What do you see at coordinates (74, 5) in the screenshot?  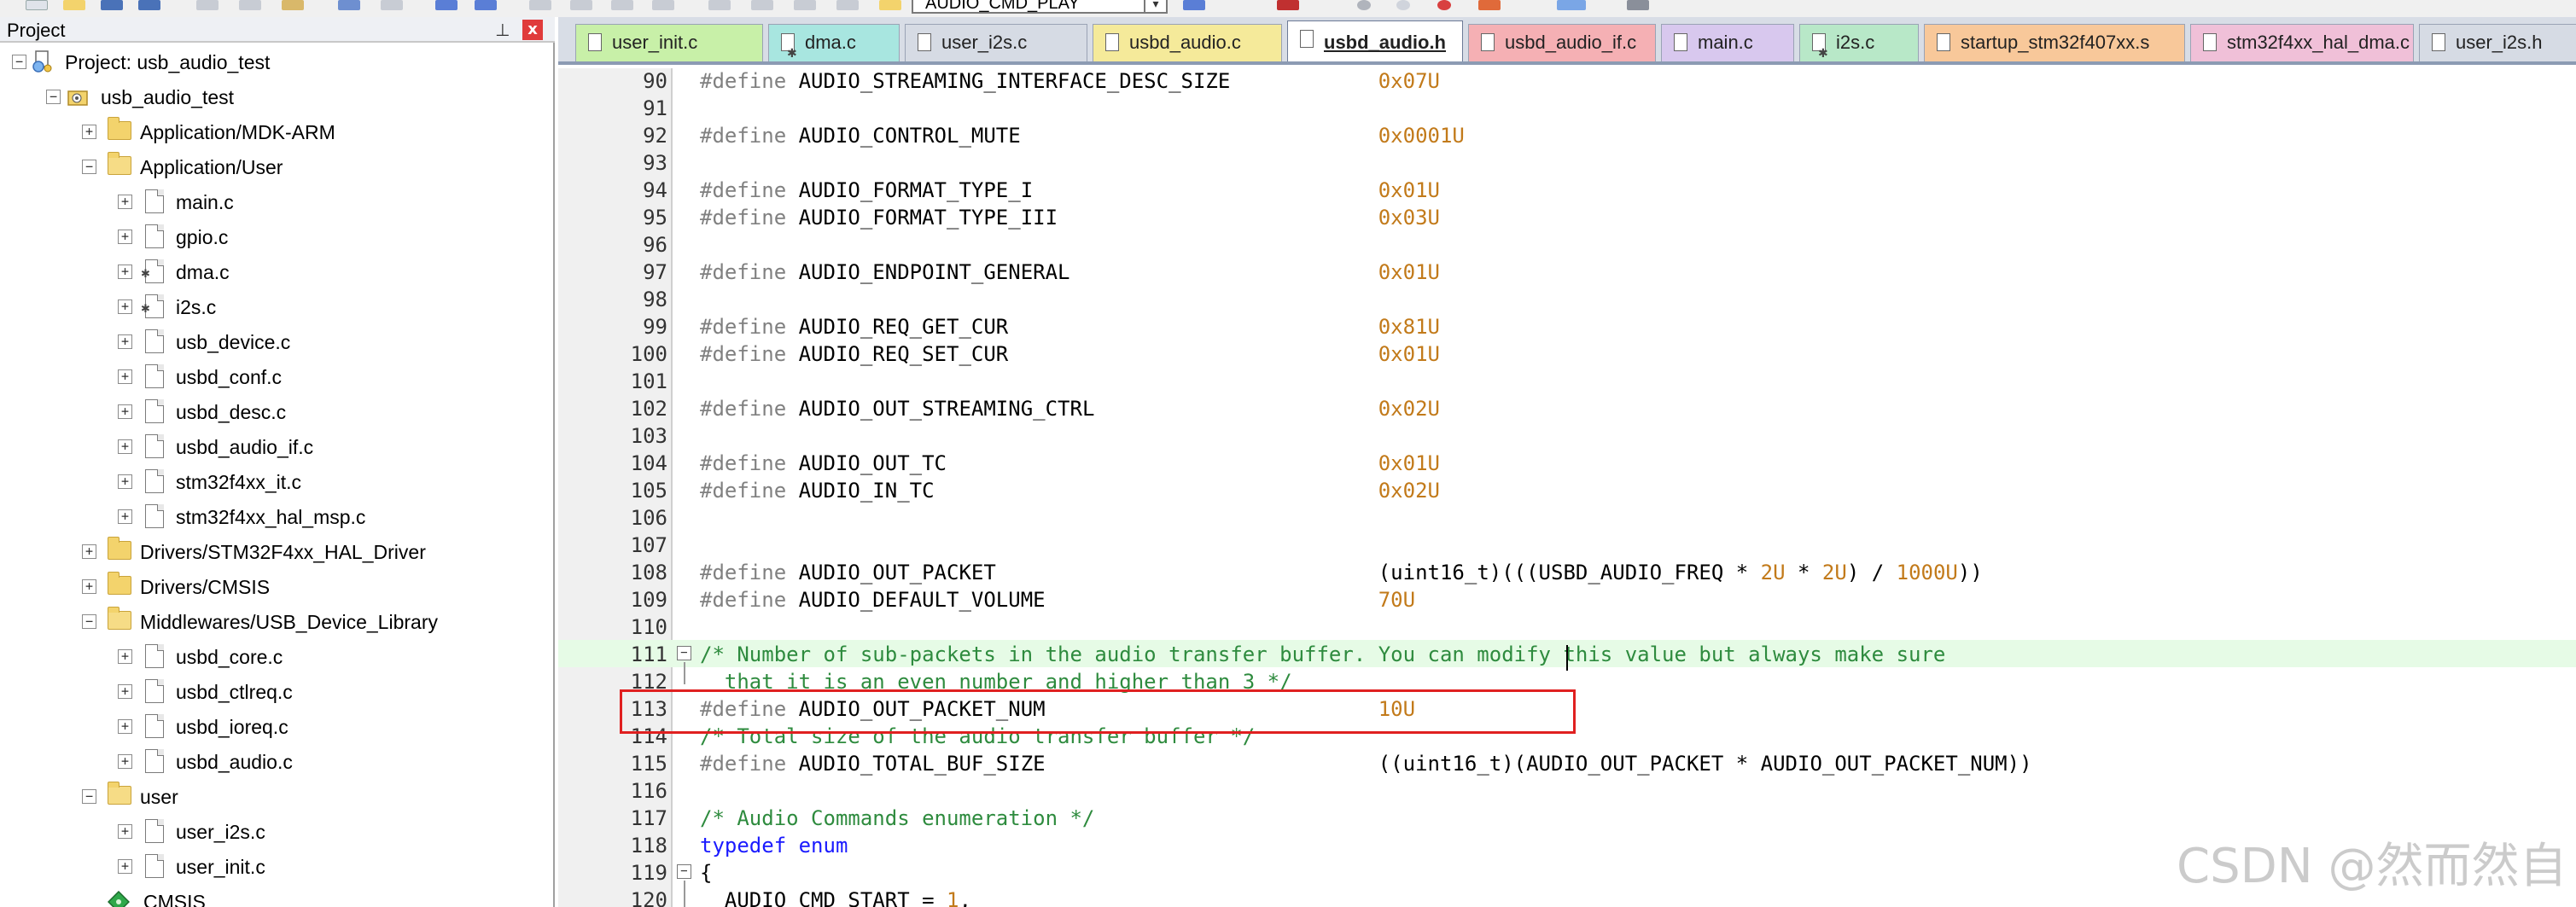 I see `open-folder-icon` at bounding box center [74, 5].